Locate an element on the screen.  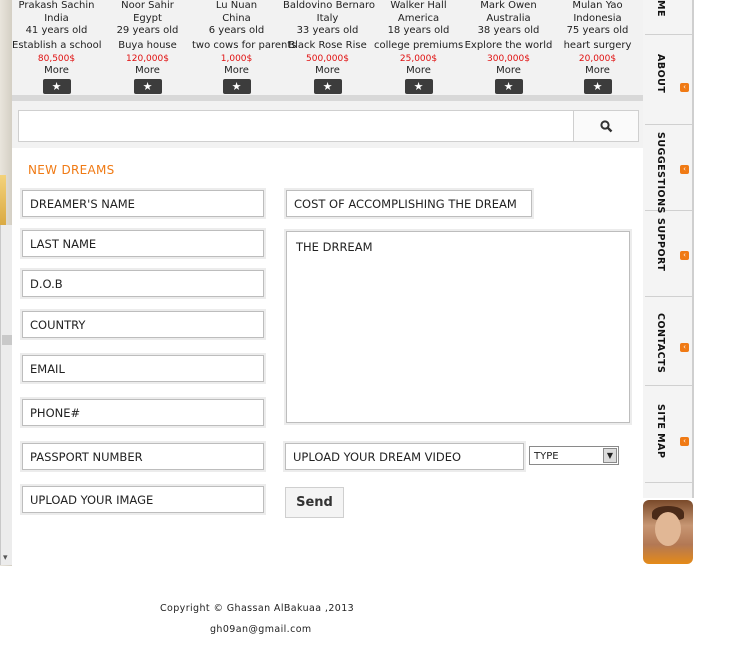
dropdown-arrow-icon: ▼ is located at coordinates (610, 455).